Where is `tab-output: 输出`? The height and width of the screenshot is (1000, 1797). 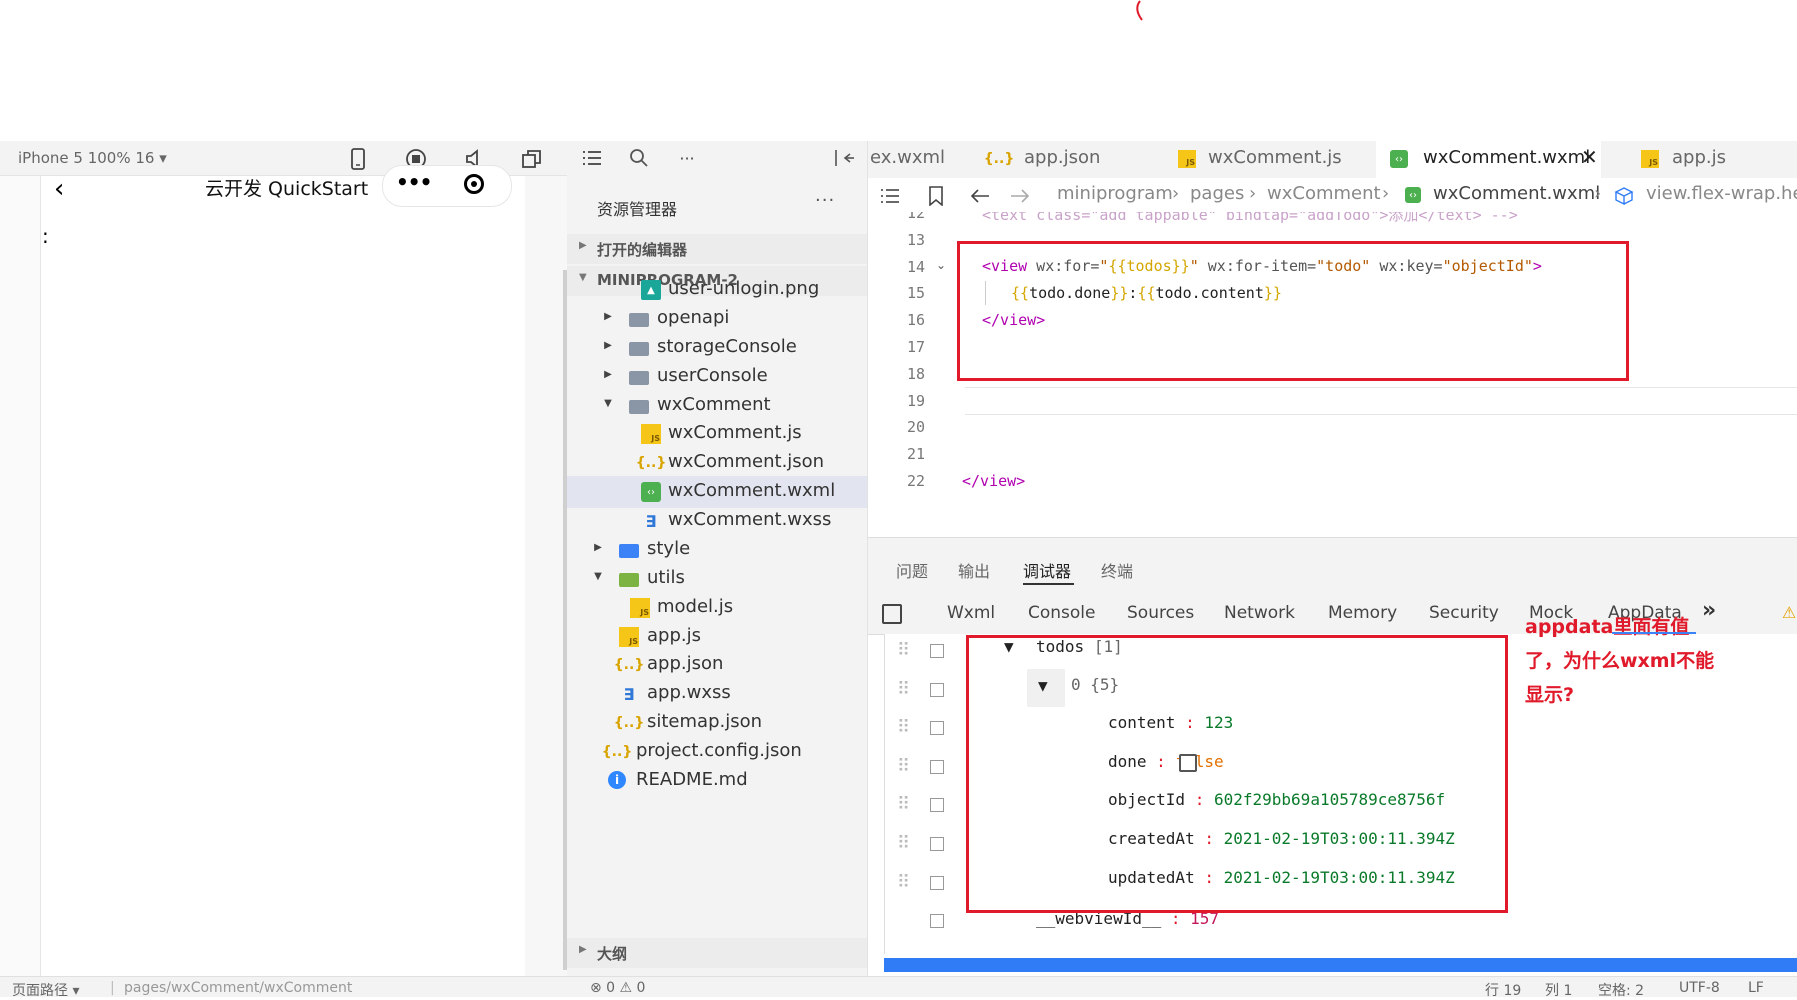 tab-output: 输出 is located at coordinates (974, 570).